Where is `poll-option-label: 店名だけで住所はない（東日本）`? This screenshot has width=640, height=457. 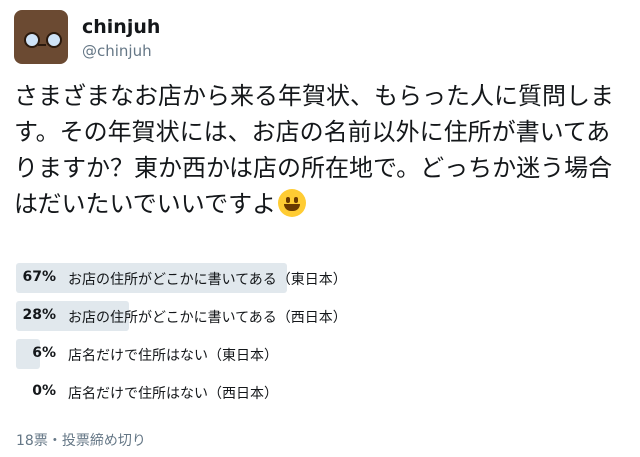
poll-option-label: 店名だけで住所はない（東日本） is located at coordinates (173, 356).